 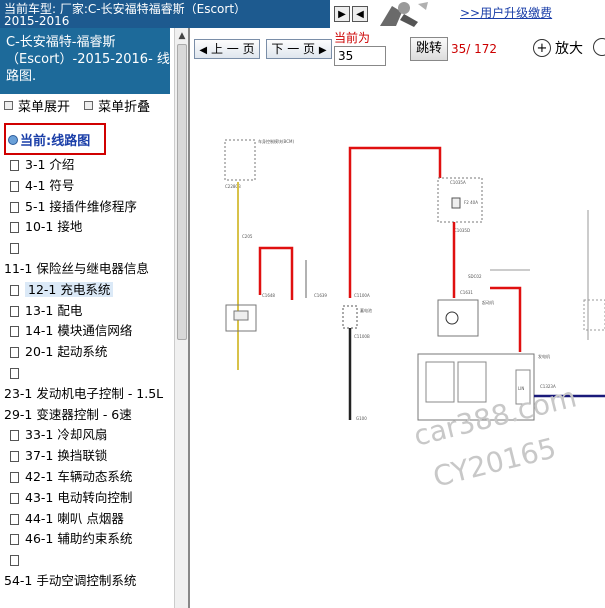 What do you see at coordinates (50, 164) in the screenshot?
I see `menu-item-label: 3-1 介绍` at bounding box center [50, 164].